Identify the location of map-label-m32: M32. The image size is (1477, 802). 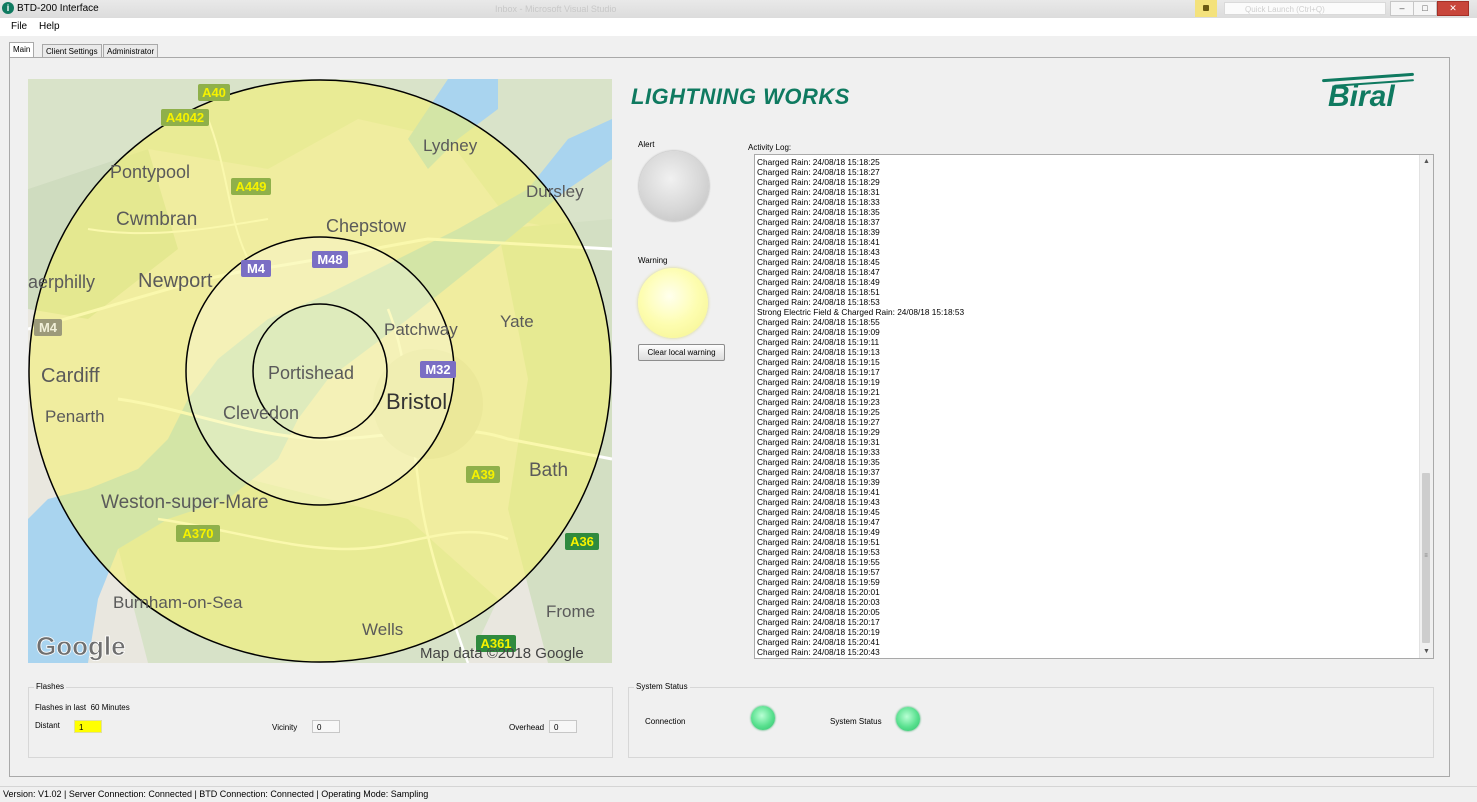
(437, 369).